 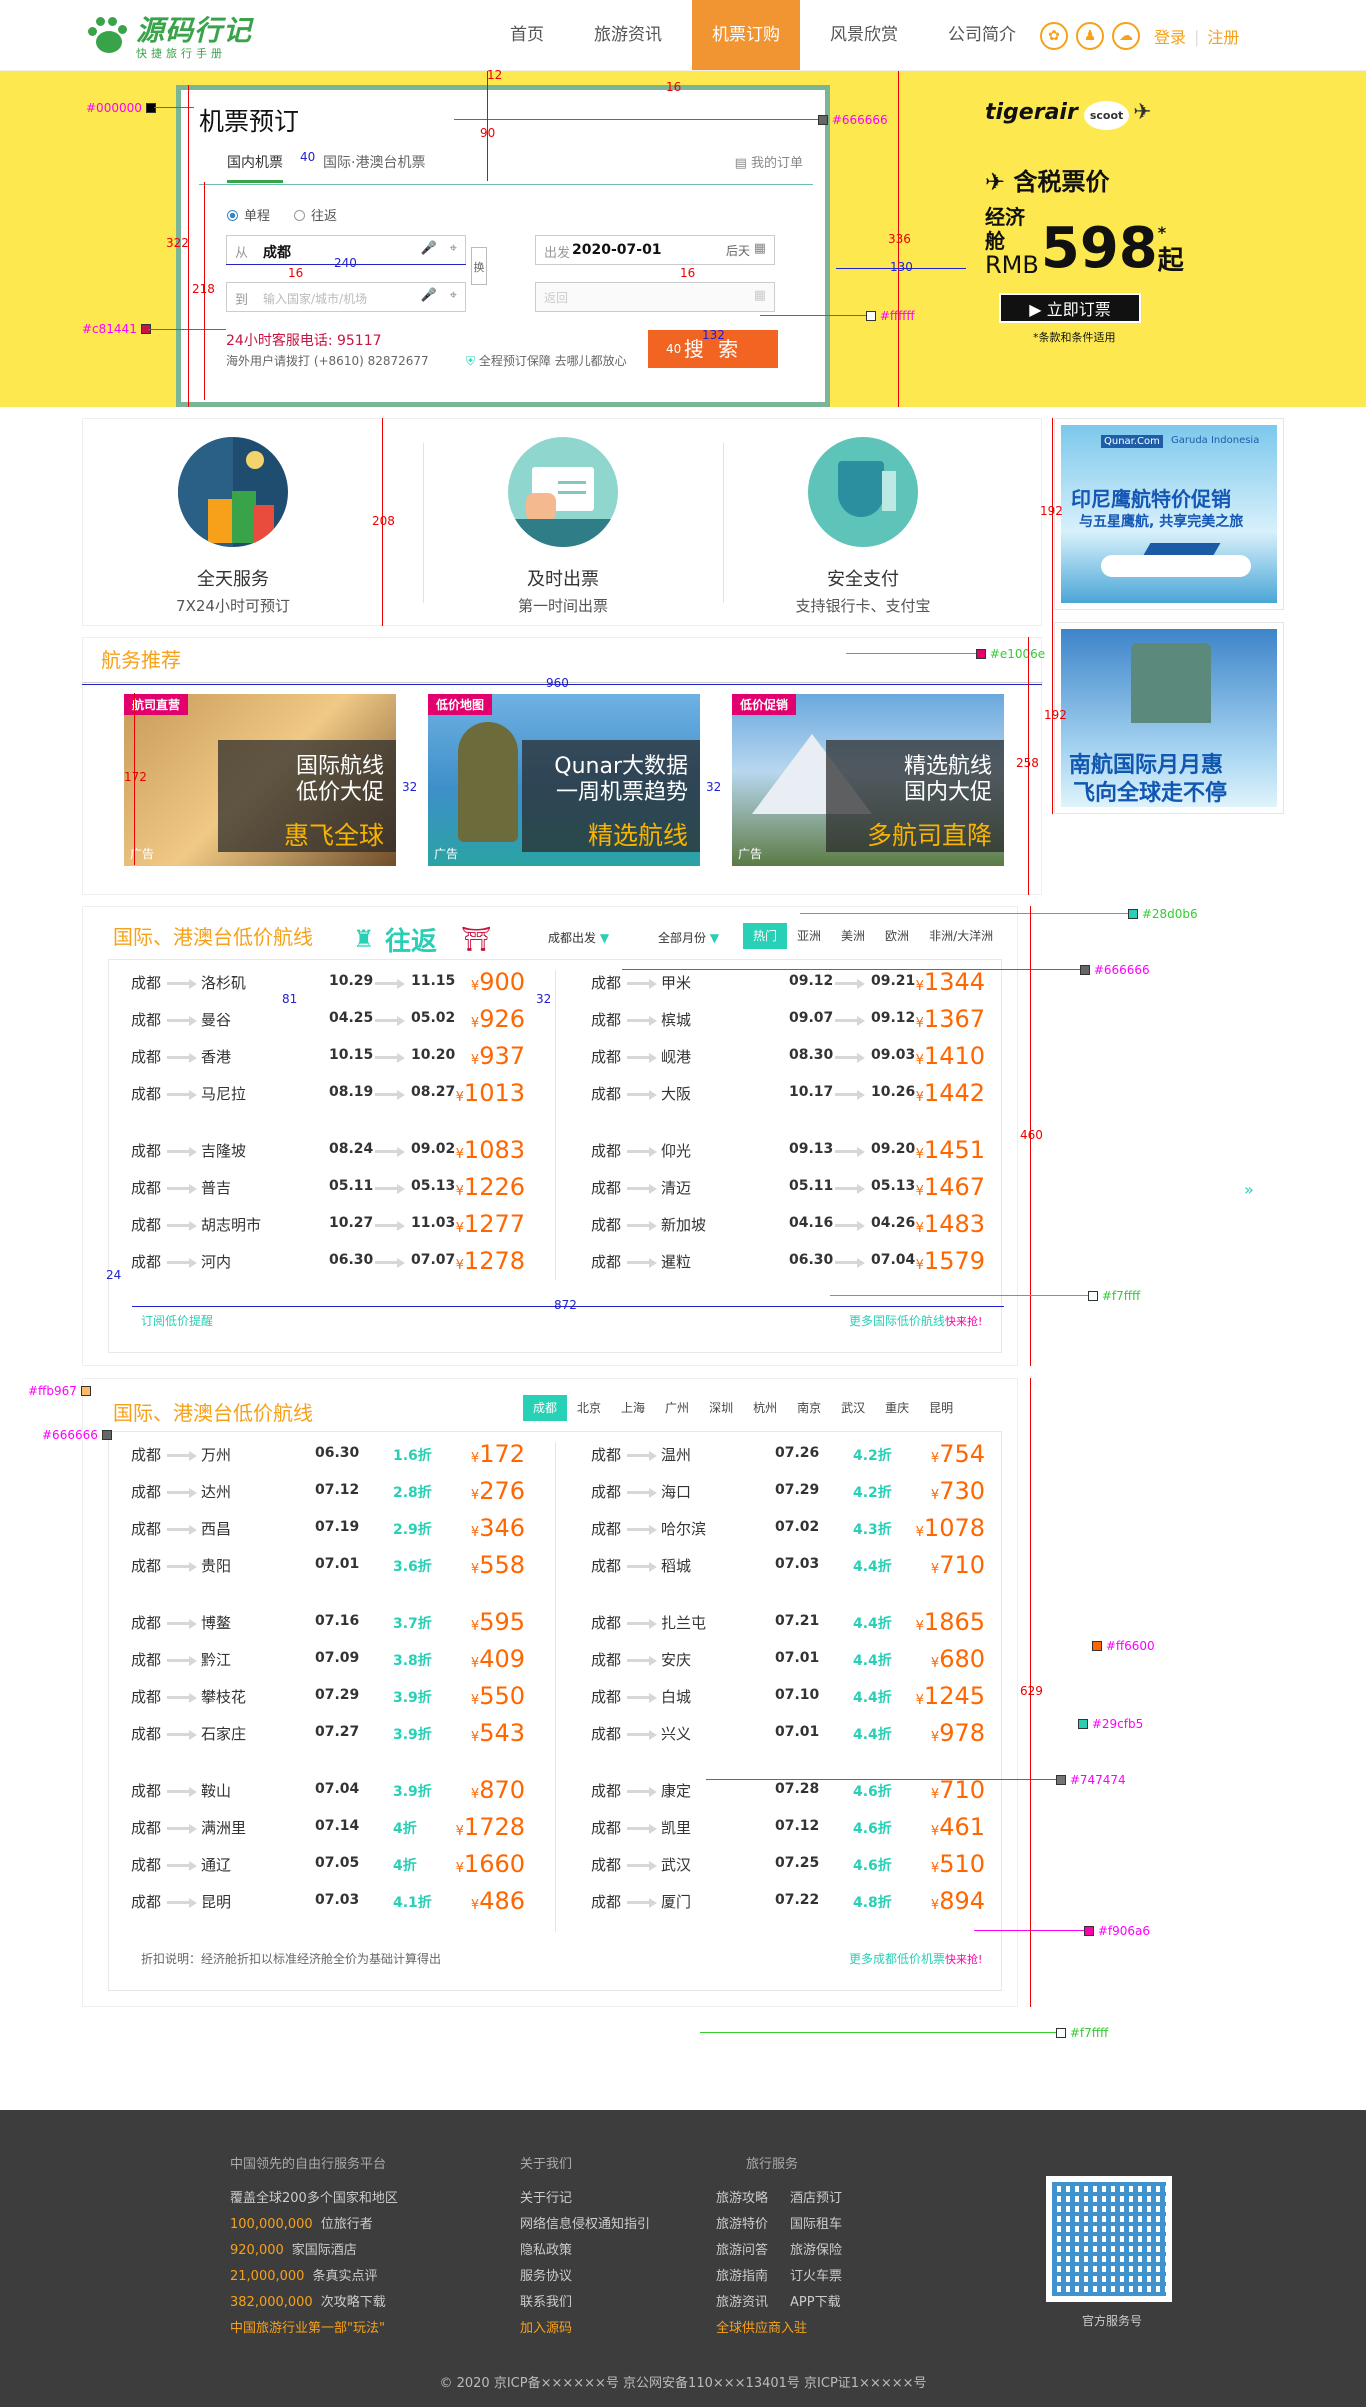 I want to click on route-row: 成都 通辽 07.05 4折 ¥1660, so click(x=328, y=1864).